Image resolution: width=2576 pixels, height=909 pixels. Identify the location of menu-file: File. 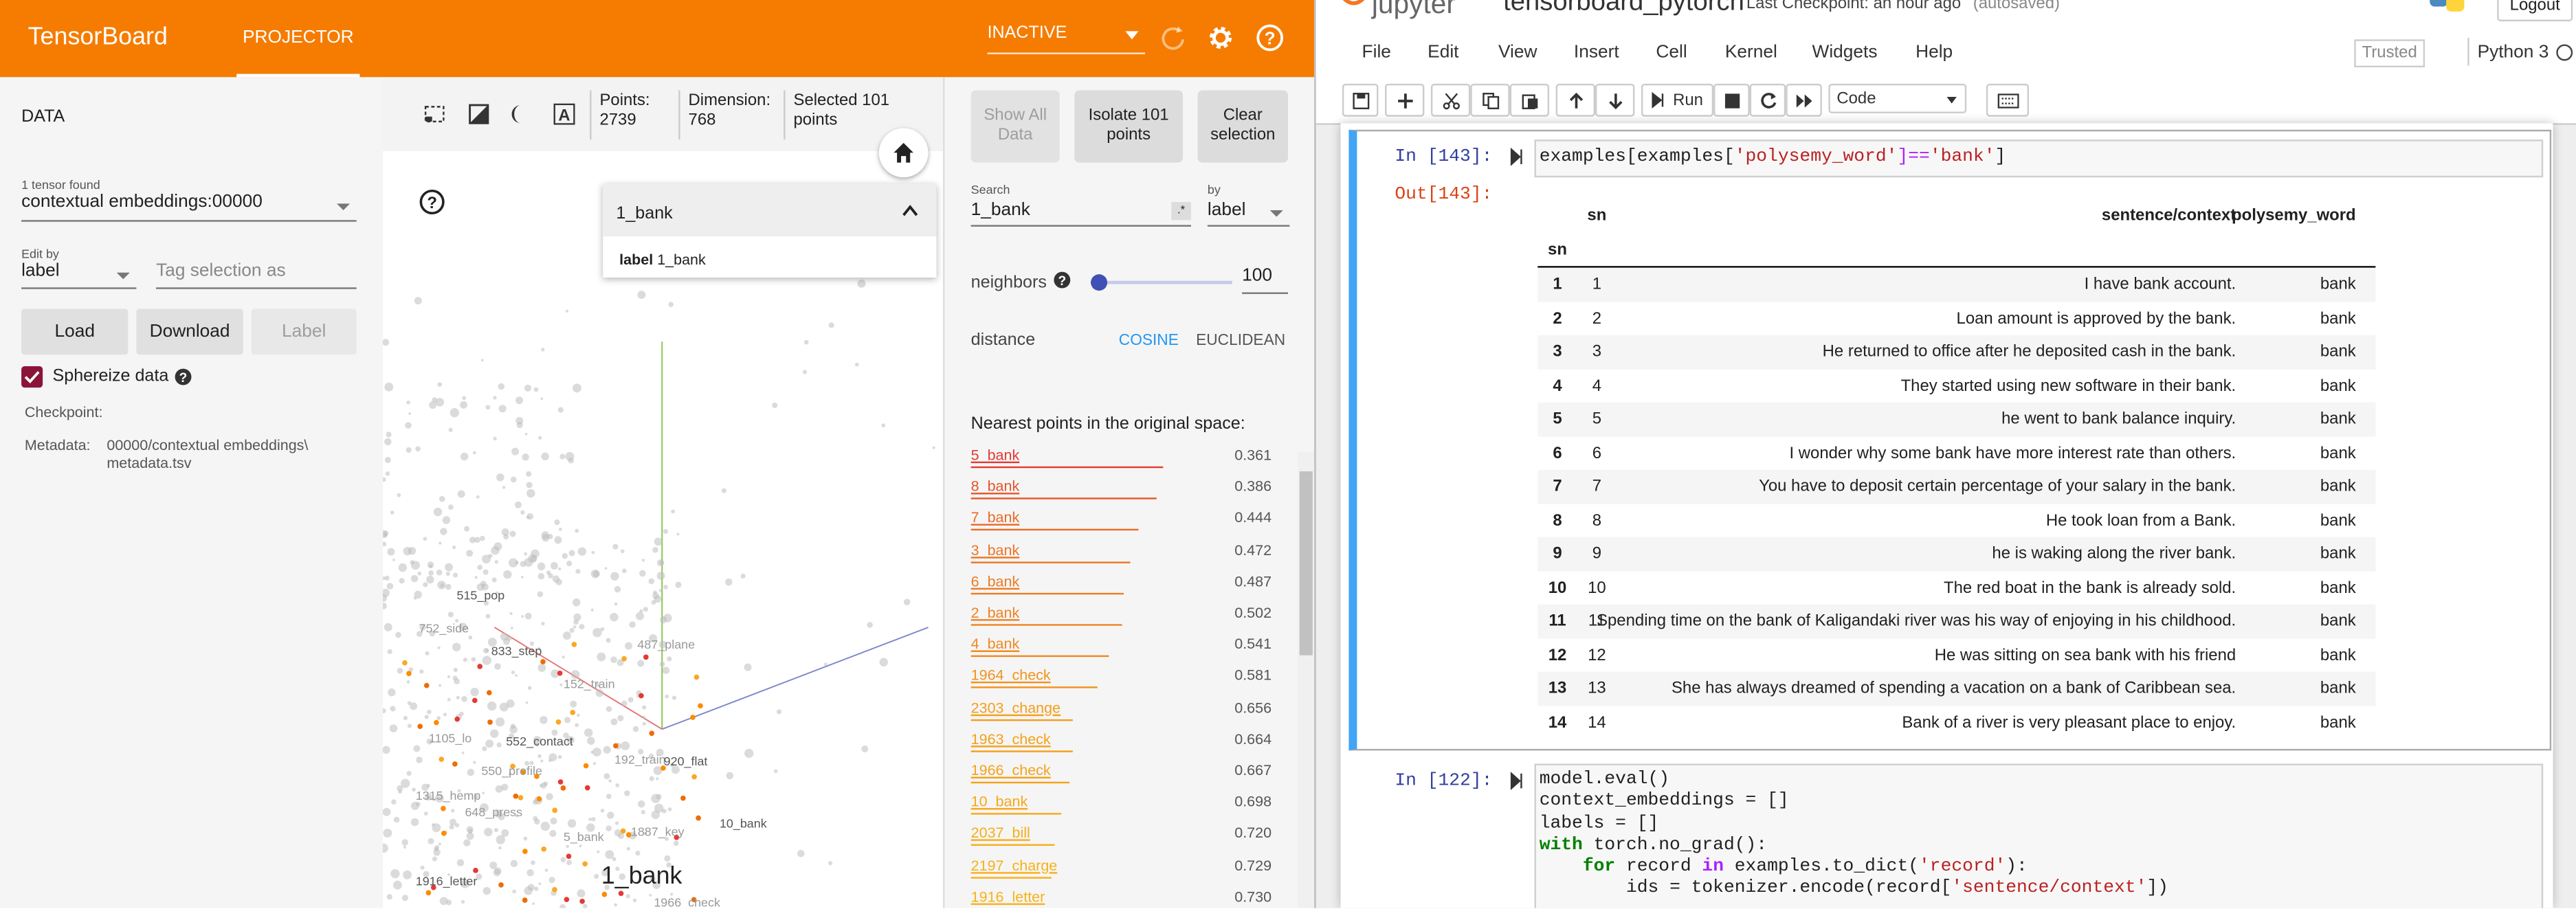
(1376, 53).